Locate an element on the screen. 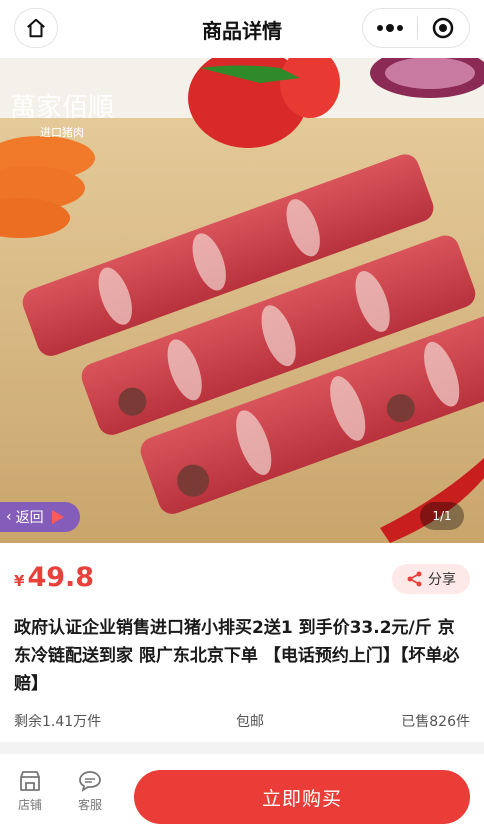  close-button is located at coordinates (443, 28).